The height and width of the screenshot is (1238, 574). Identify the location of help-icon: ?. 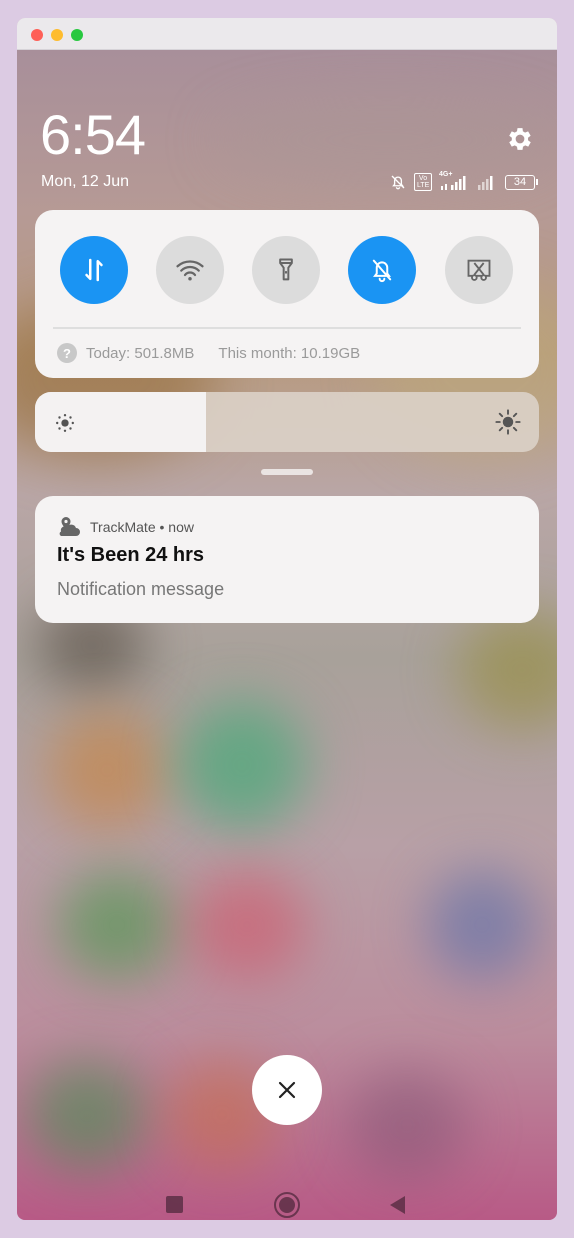
(67, 353).